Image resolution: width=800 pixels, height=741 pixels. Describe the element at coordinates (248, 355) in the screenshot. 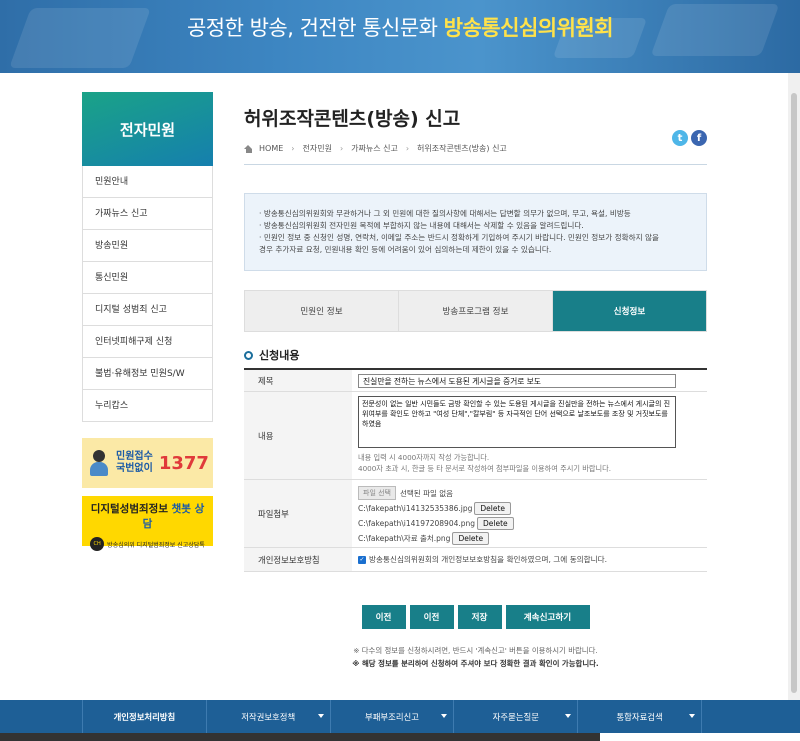

I see `circle-bullet-icon` at that location.